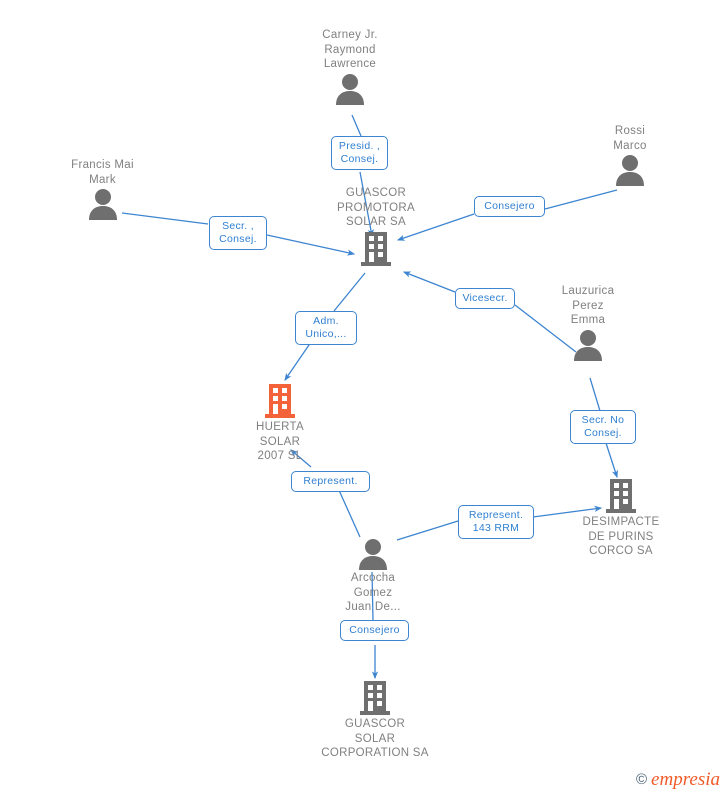  Describe the element at coordinates (376, 207) in the screenshot. I see `node-guascor-promotora-label: GUASCOR PROMOTORA SOLAR SA` at that location.